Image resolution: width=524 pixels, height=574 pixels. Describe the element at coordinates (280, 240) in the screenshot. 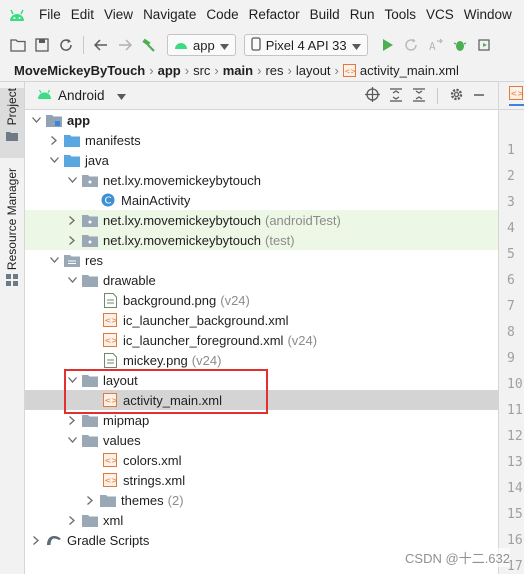

I see `tree-item-suffix: (test)` at that location.